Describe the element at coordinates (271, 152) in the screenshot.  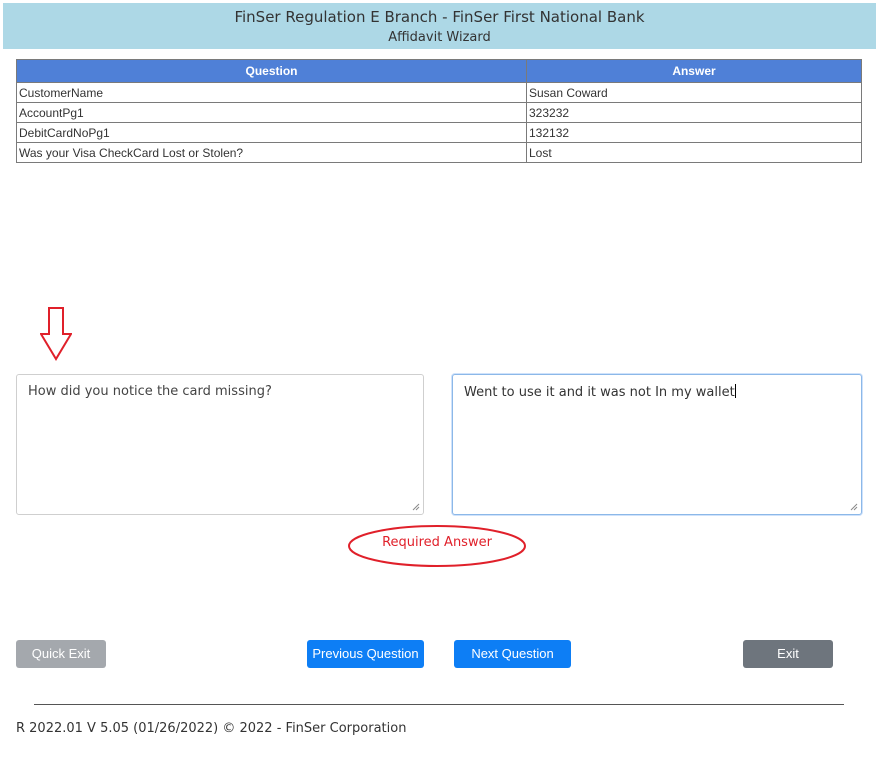
I see `row-question: Was your Visa CheckCard Lost or Stolen?` at that location.